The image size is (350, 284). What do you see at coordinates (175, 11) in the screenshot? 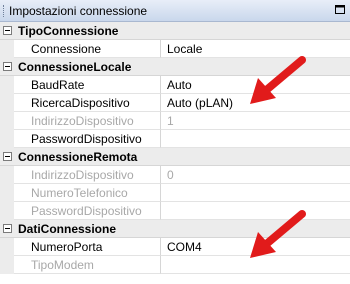
I see `panel-titlebar: Impostazioni connessione` at bounding box center [175, 11].